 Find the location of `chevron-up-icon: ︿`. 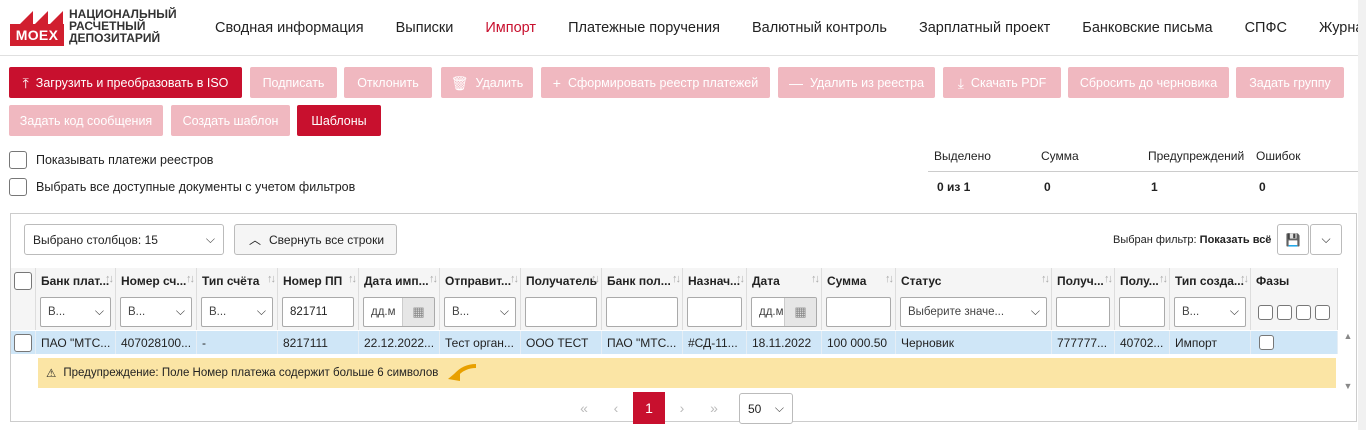

chevron-up-icon: ︿ is located at coordinates (255, 240).